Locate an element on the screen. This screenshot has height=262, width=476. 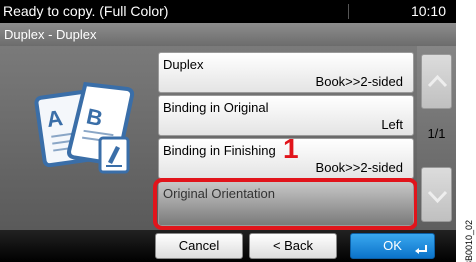
breadcrumb-text: Duplex - Duplex is located at coordinates (50, 34).